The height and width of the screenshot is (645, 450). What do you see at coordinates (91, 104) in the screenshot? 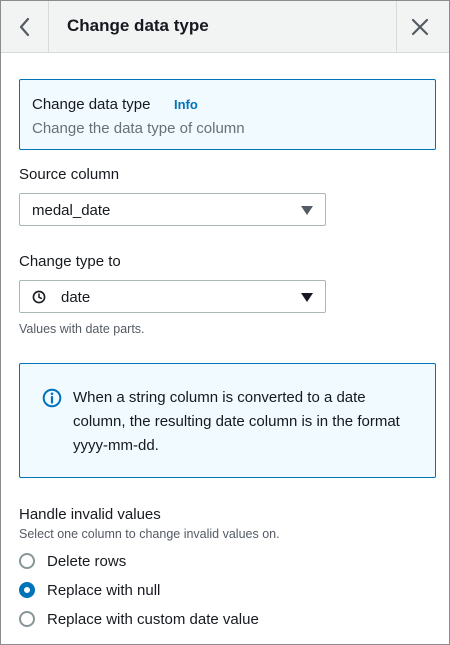
I see `step-title: Change data type` at bounding box center [91, 104].